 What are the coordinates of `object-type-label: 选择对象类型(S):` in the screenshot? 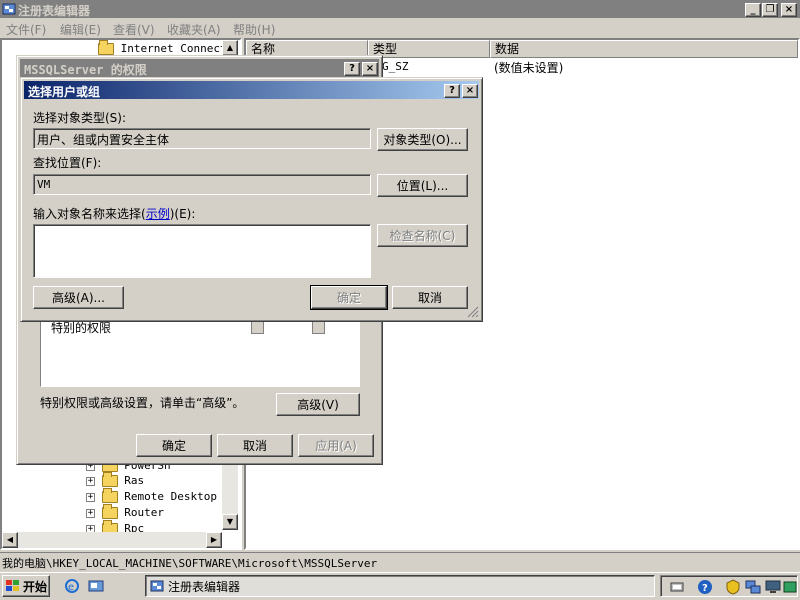 It's located at (80, 118).